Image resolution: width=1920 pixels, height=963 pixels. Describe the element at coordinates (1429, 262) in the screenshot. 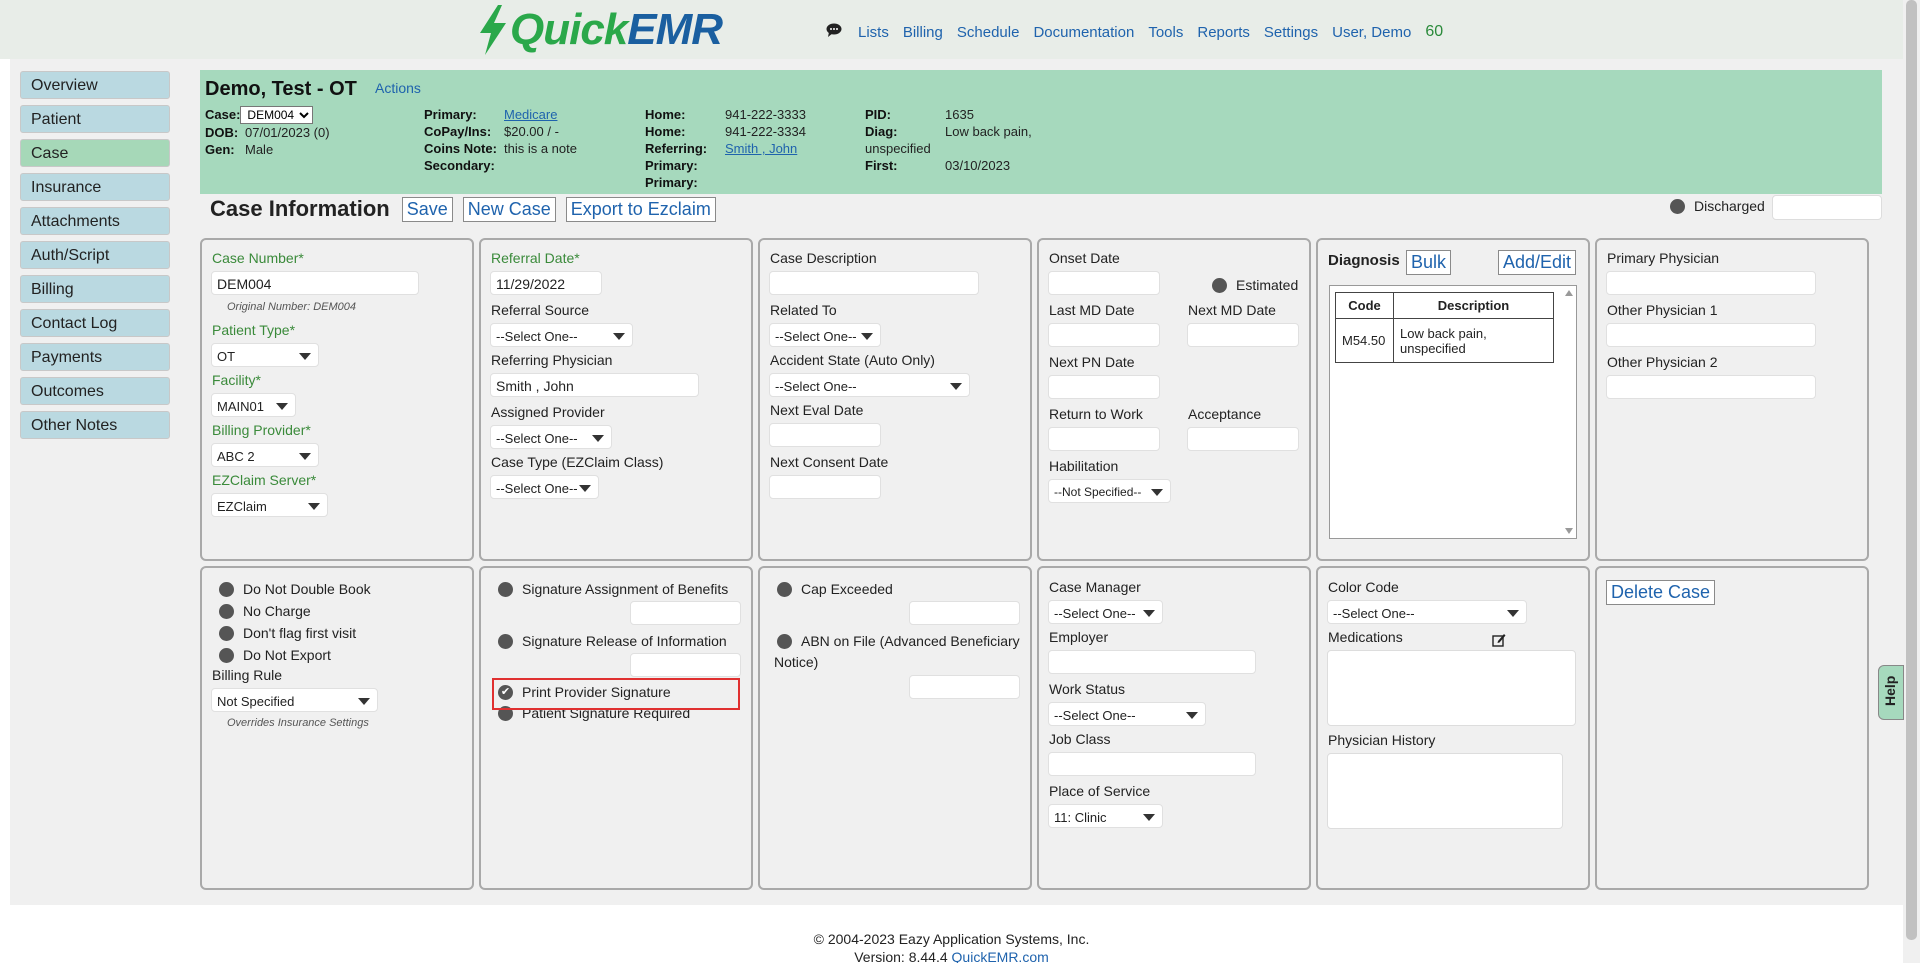

I see `bulk-button: Bulk` at that location.